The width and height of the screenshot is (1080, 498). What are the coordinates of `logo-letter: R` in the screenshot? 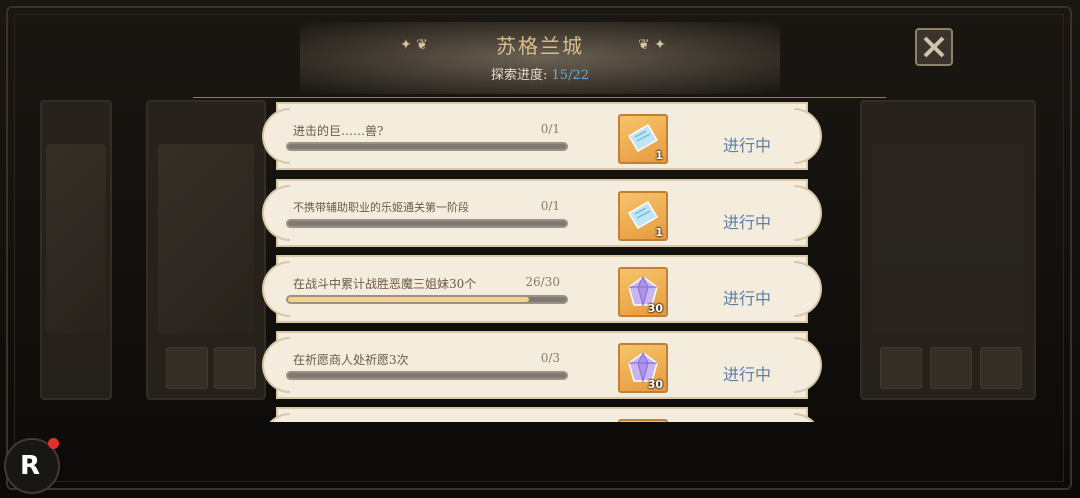 It's located at (30, 466).